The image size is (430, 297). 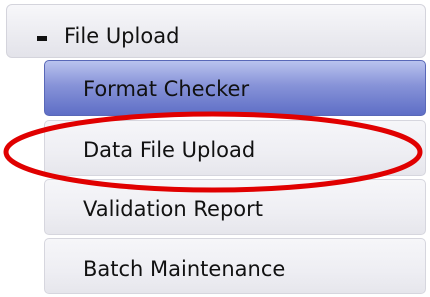 What do you see at coordinates (166, 89) in the screenshot?
I see `menu-item-label: Format Checker` at bounding box center [166, 89].